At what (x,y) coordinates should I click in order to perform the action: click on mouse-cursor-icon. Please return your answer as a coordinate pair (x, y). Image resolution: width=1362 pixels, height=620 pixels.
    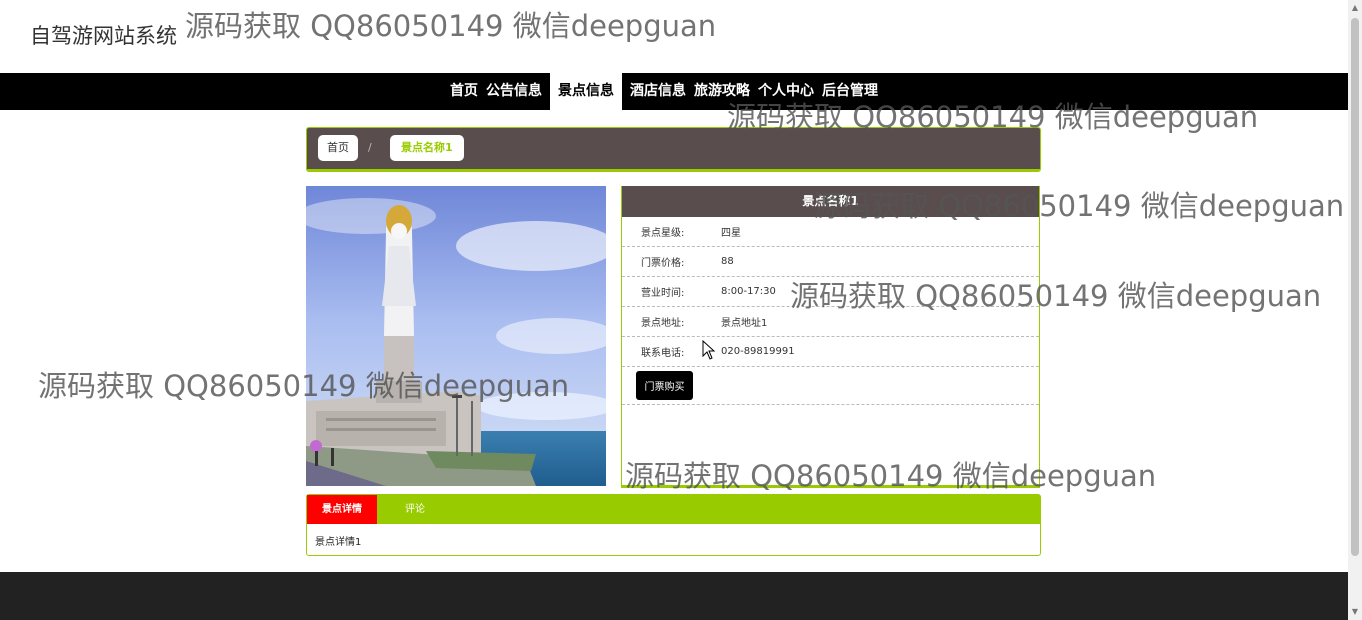
    Looking at the image, I should click on (709, 350).